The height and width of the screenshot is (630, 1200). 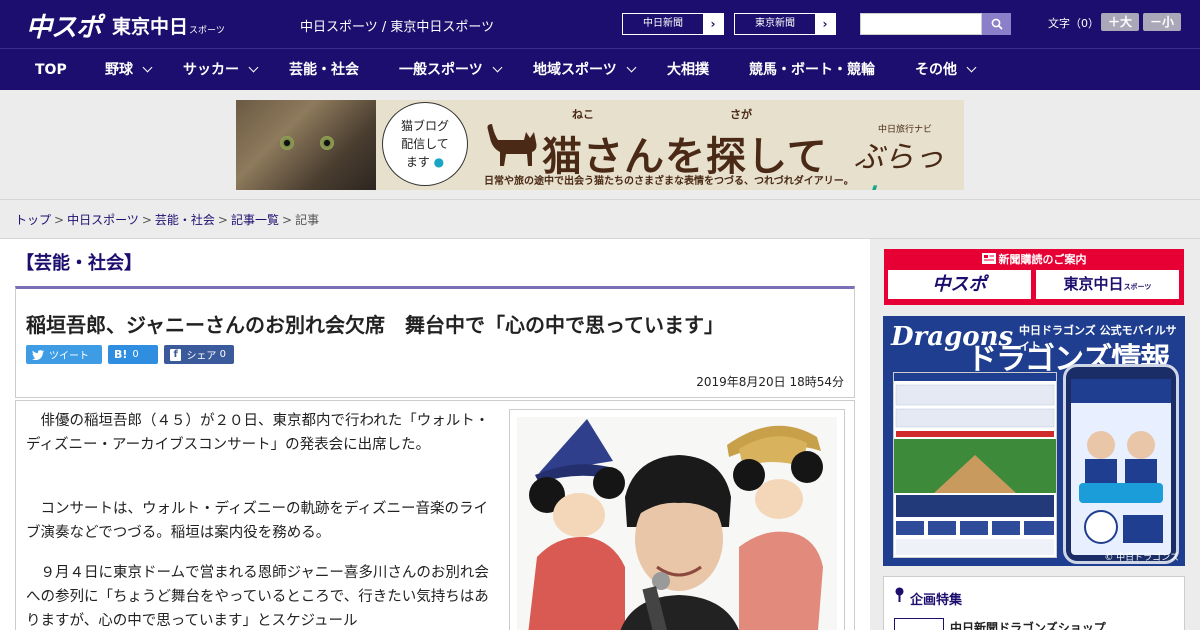 I want to click on nav-item-baseball: 野球, so click(x=129, y=70).